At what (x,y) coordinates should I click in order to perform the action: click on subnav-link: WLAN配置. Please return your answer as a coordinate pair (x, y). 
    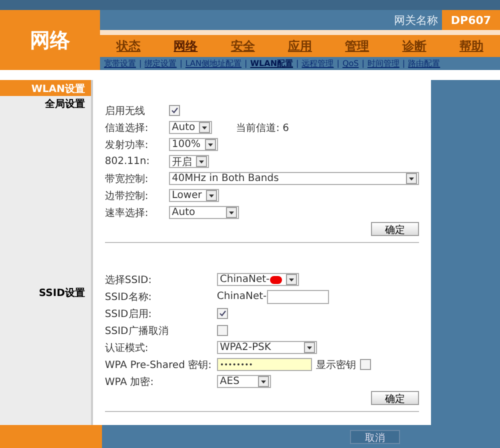
    Looking at the image, I should click on (272, 63).